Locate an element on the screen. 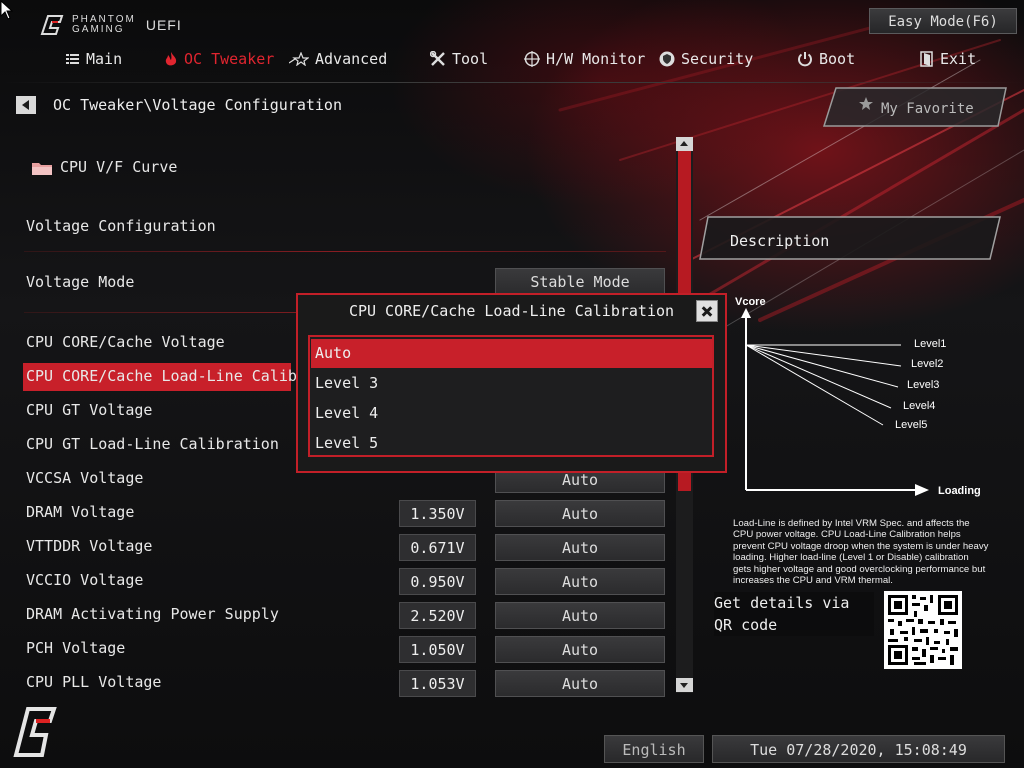 The width and height of the screenshot is (1024, 768). section-title: Voltage Configuration is located at coordinates (121, 226).